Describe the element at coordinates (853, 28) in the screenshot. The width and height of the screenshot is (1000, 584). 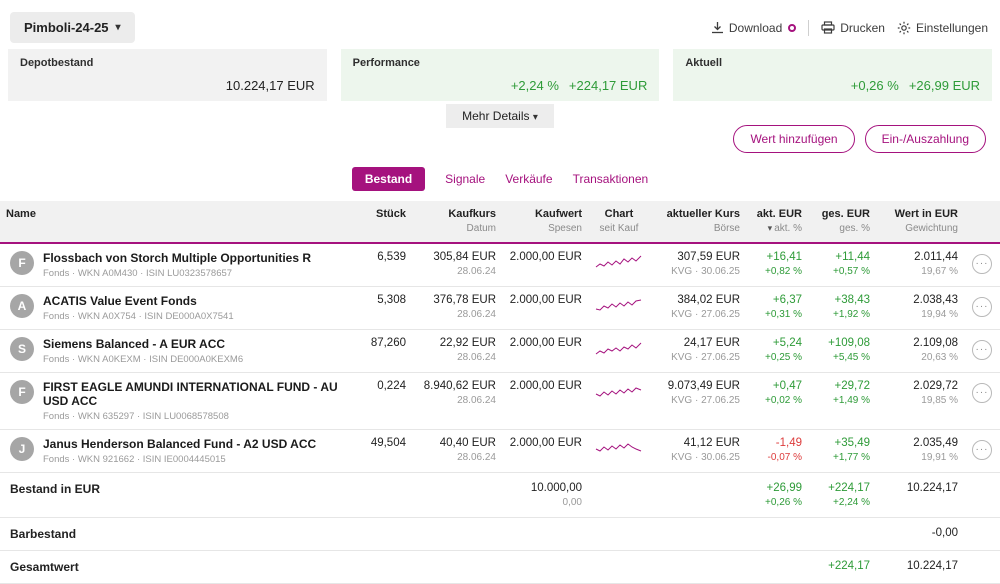
I see `print-button: Drucken` at that location.